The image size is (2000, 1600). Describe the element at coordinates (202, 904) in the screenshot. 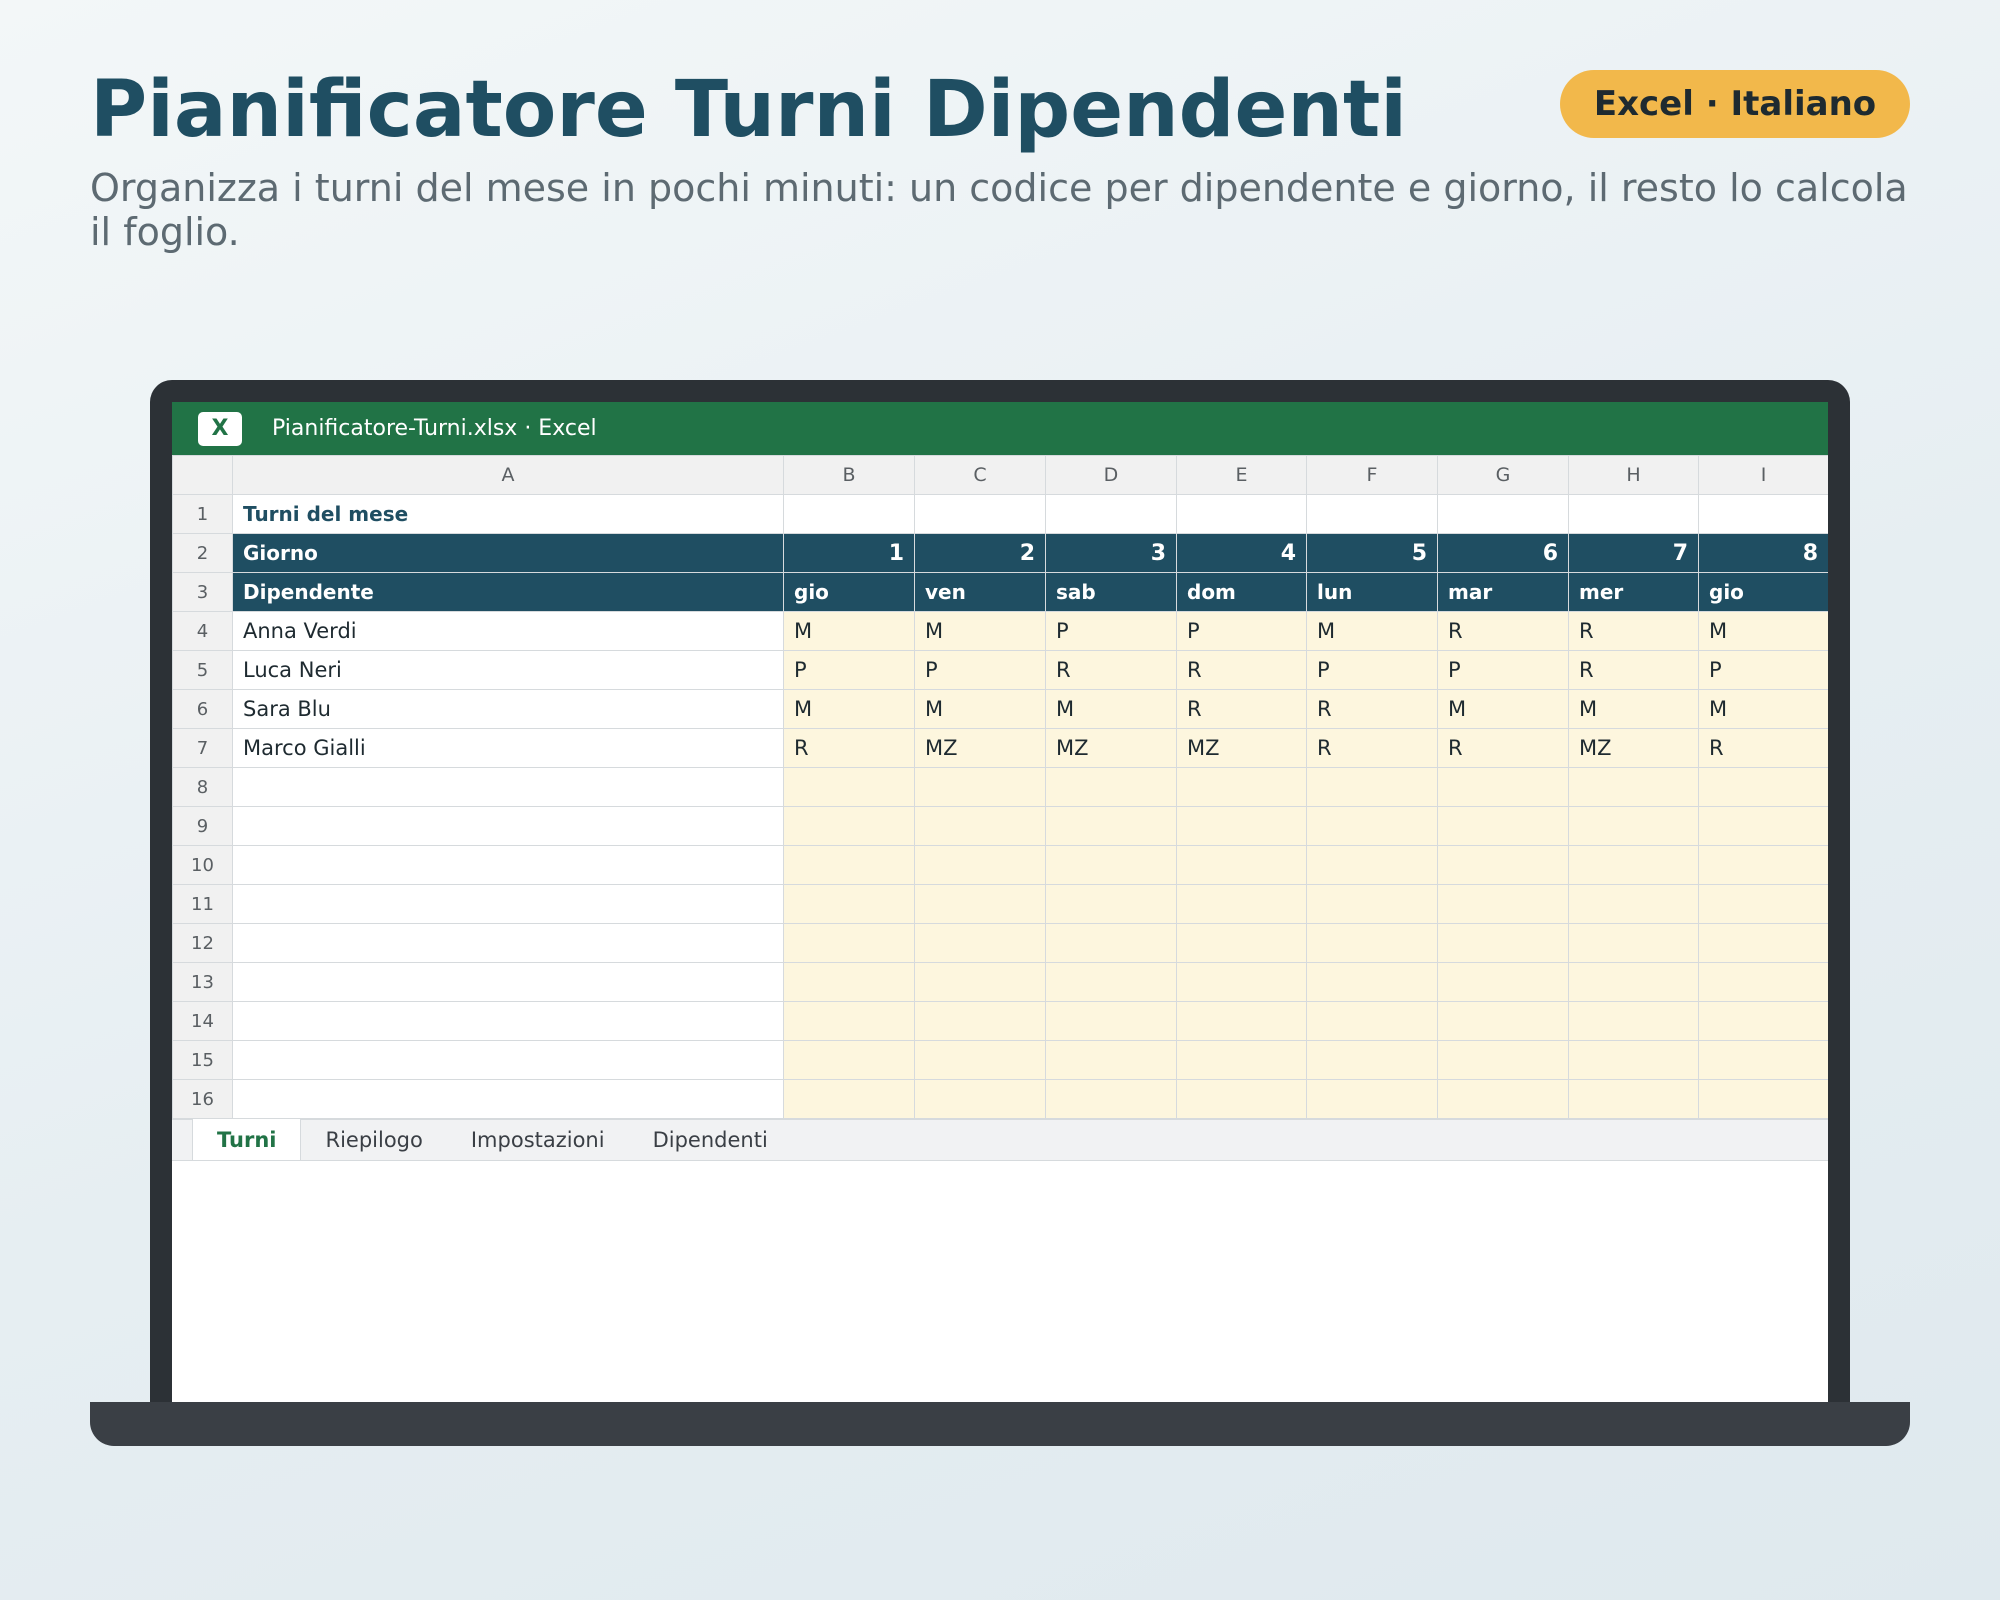

I see `row-number: 11` at that location.